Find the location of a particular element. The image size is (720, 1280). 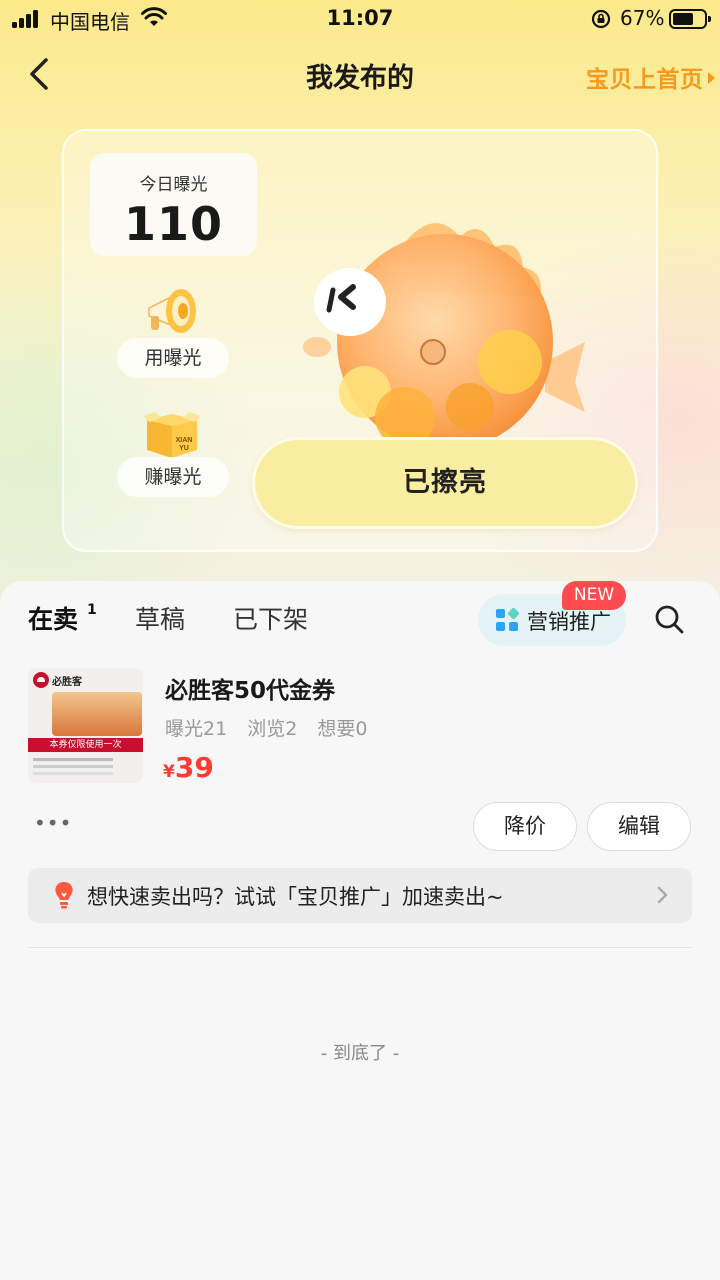

thumb-fineprint is located at coordinates (73, 759).